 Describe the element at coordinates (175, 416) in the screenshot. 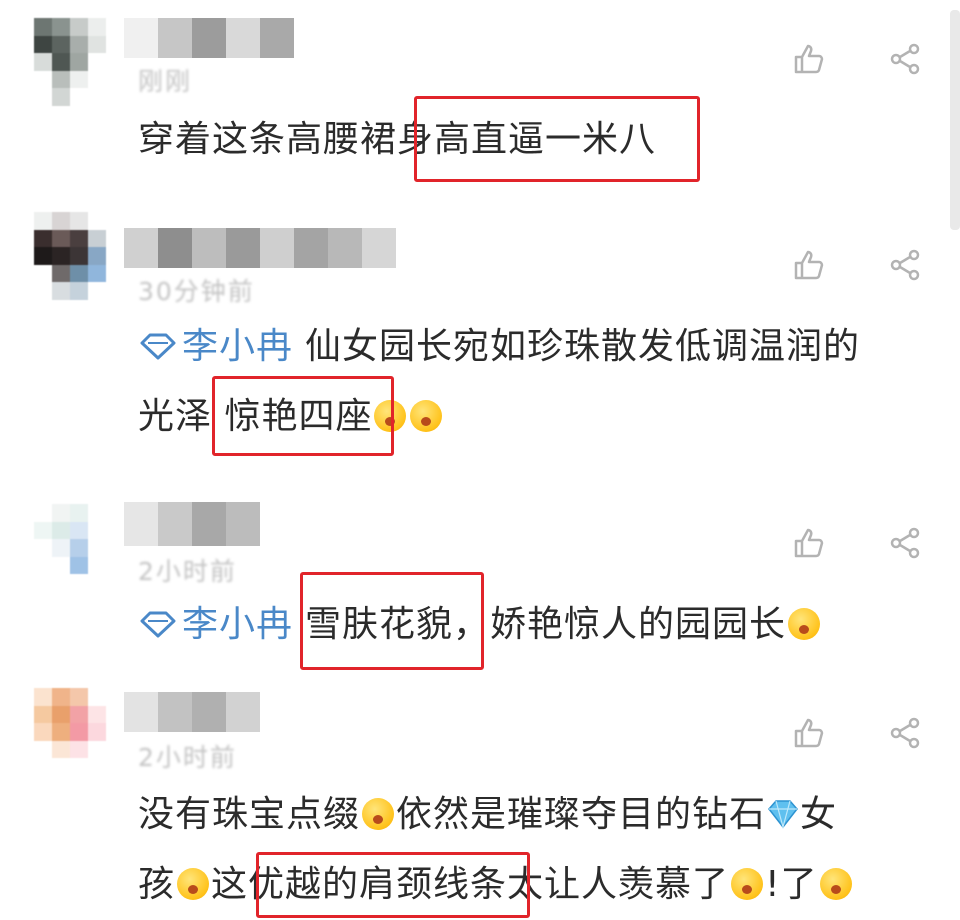

I see `comment-text-content: 光泽` at that location.